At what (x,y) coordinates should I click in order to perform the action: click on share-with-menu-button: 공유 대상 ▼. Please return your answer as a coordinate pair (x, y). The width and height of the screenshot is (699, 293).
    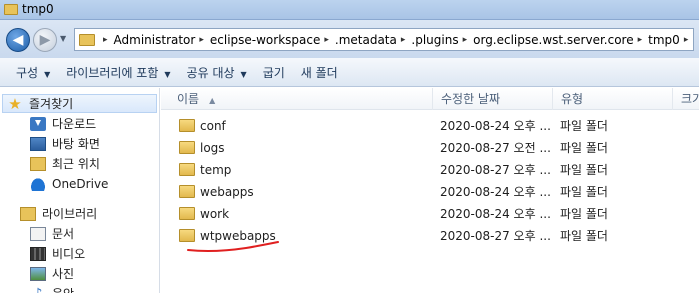
    Looking at the image, I should click on (217, 72).